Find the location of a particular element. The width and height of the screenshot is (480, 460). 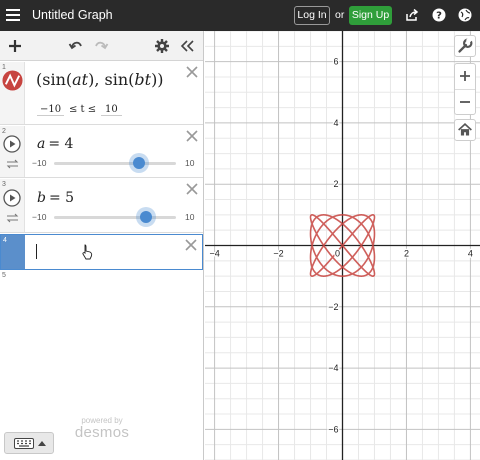

expression-toolbar is located at coordinates (101, 46).